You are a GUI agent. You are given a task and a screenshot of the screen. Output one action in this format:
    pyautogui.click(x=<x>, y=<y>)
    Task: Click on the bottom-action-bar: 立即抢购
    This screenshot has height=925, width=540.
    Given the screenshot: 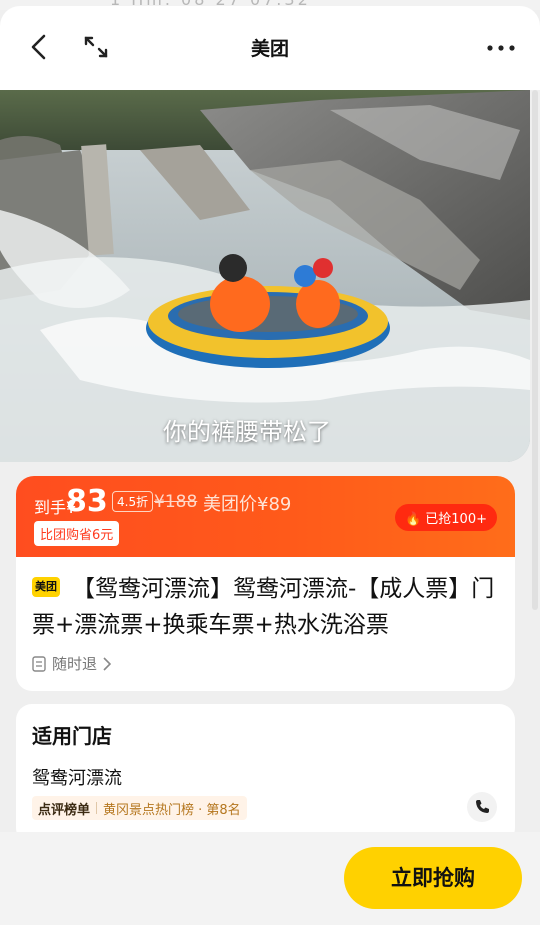 What is the action you would take?
    pyautogui.click(x=270, y=878)
    